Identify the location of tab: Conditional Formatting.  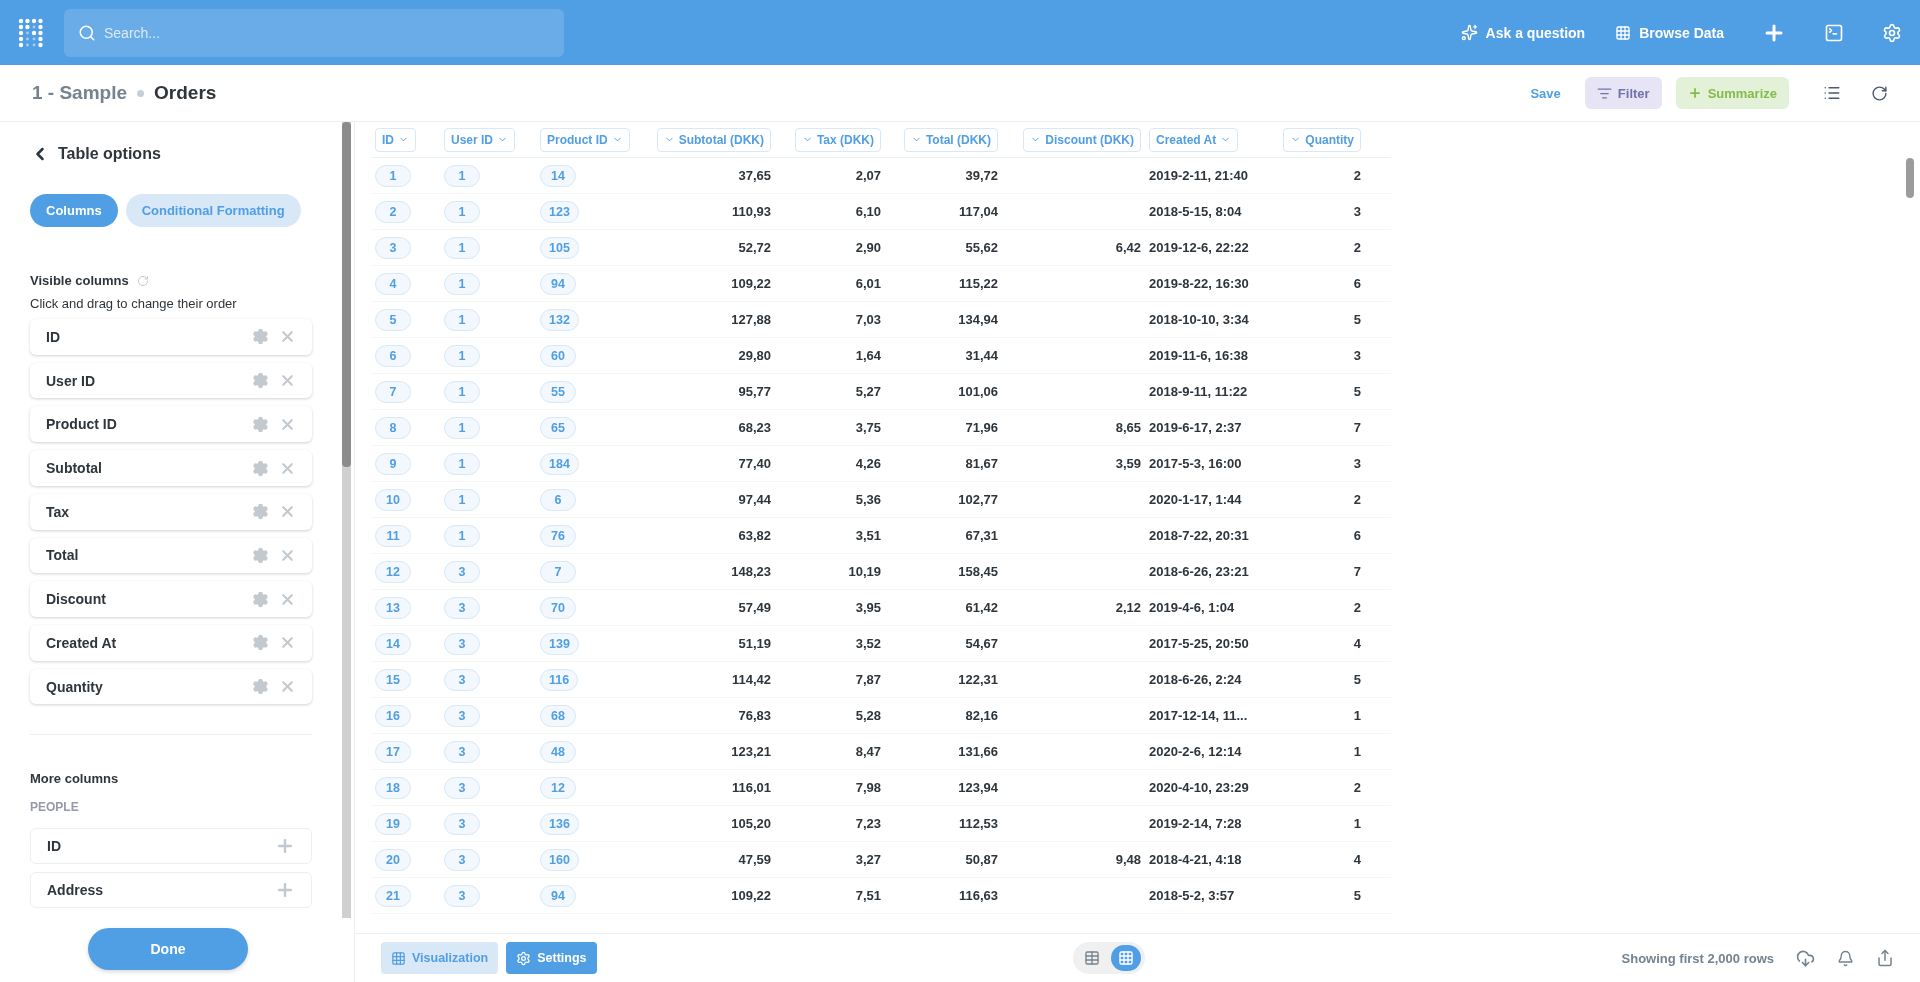
(213, 210).